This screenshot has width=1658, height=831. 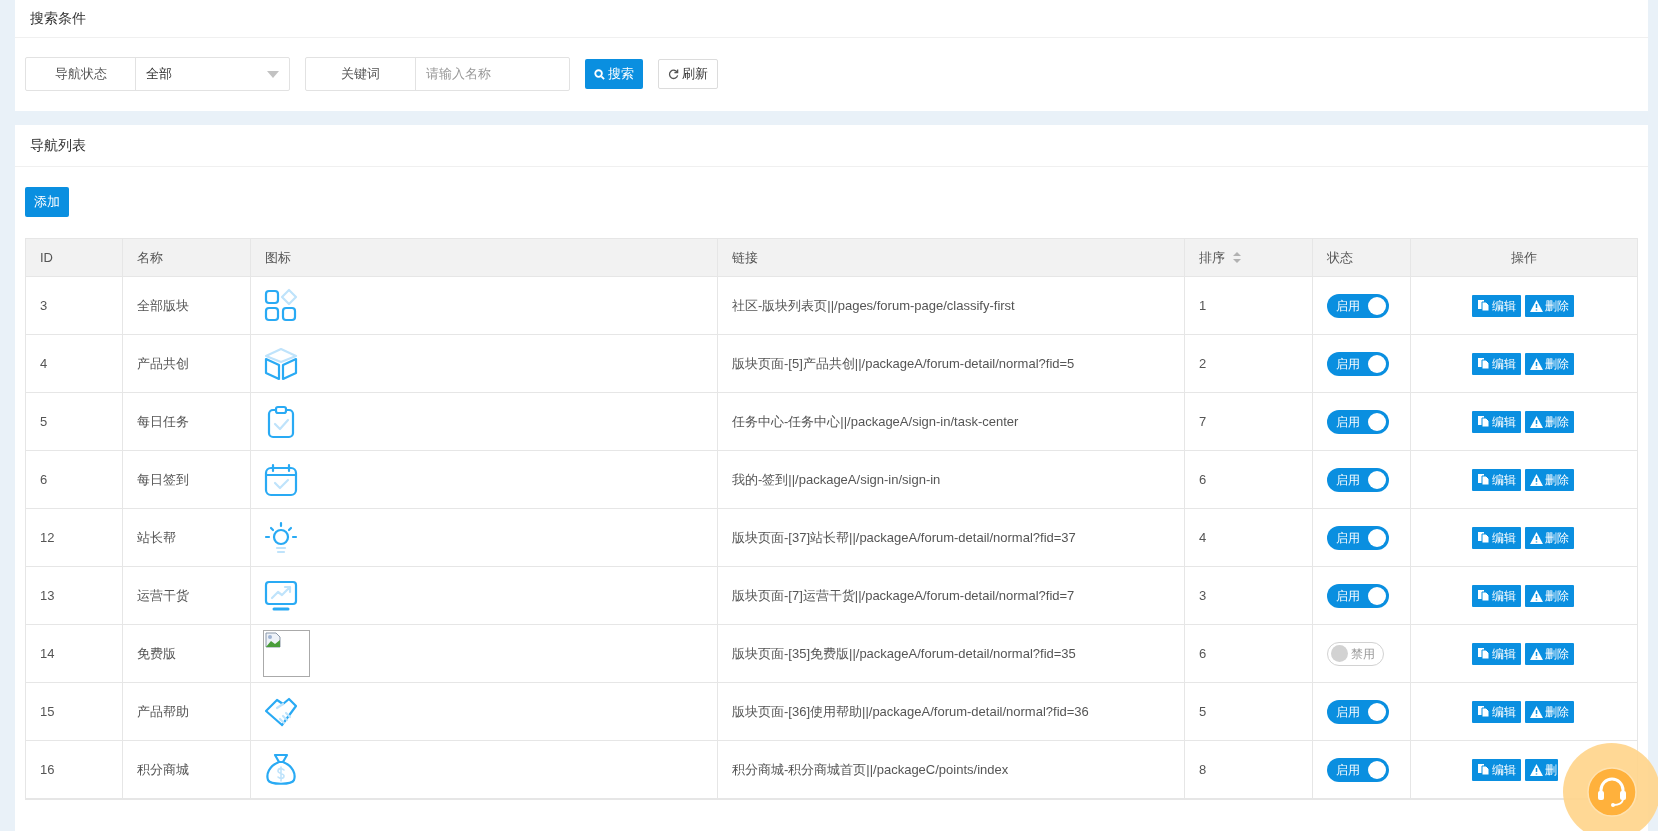 I want to click on table-cell-text: 2, so click(x=1203, y=363).